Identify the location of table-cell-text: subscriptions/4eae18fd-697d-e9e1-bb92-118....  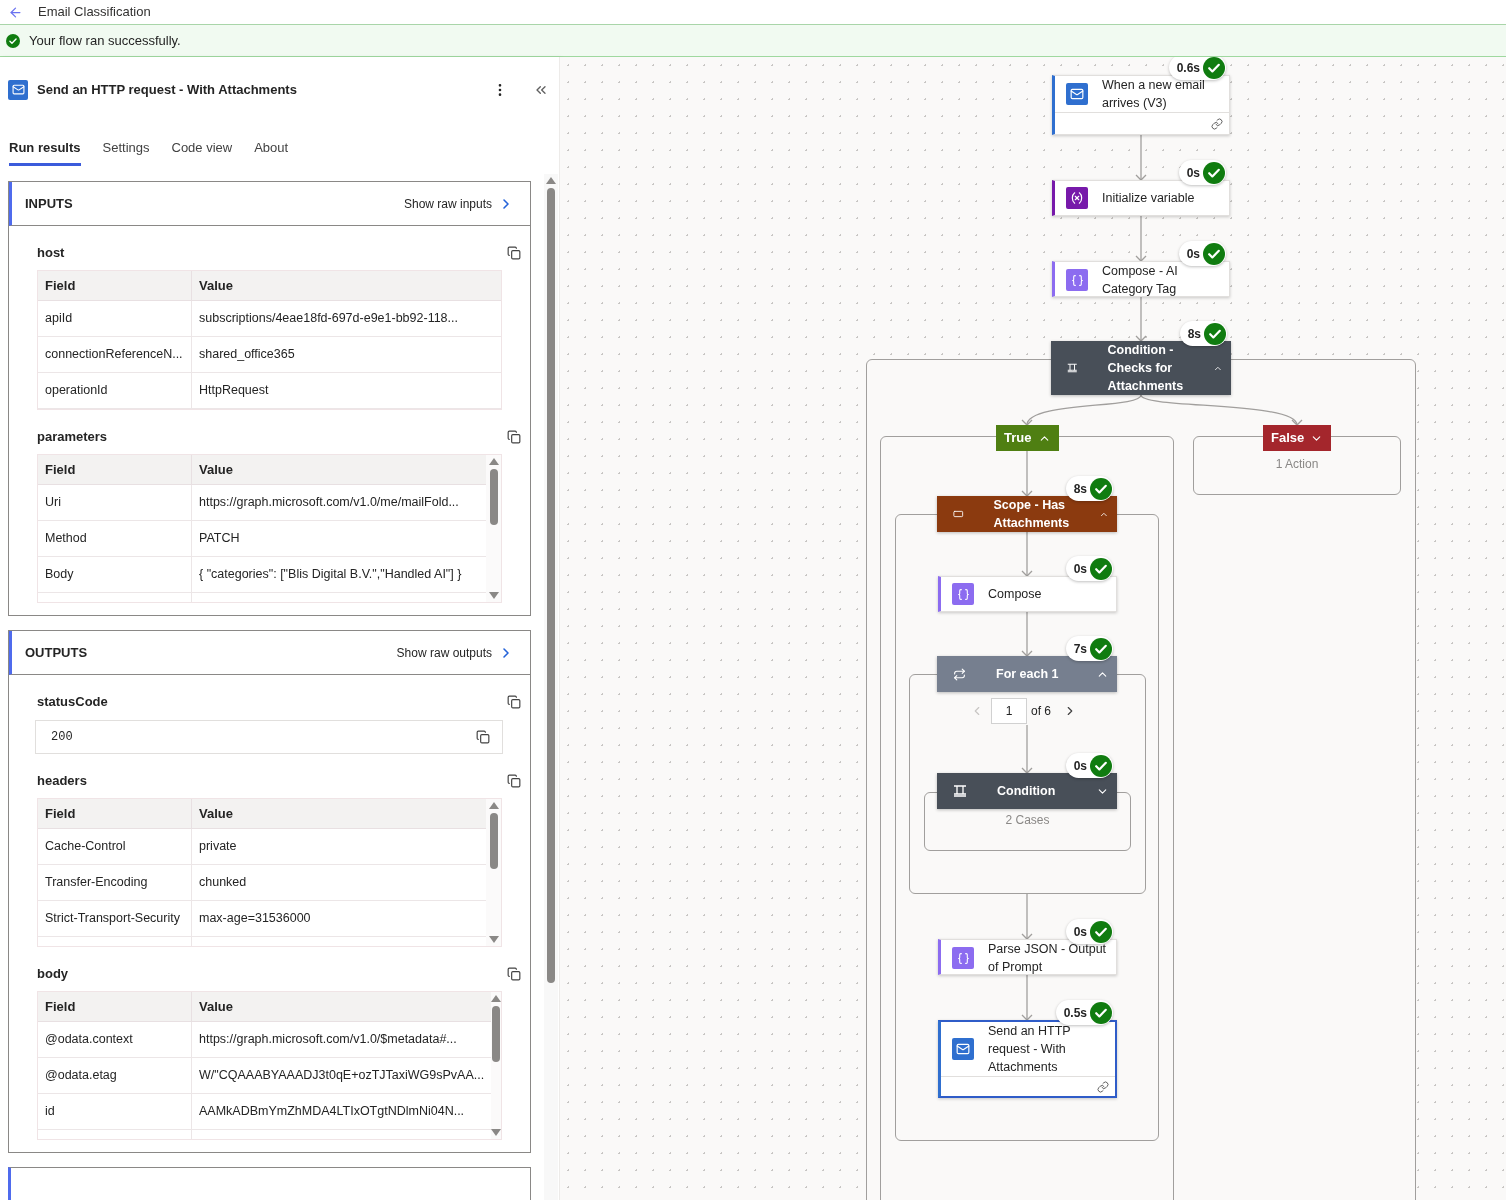
(328, 319).